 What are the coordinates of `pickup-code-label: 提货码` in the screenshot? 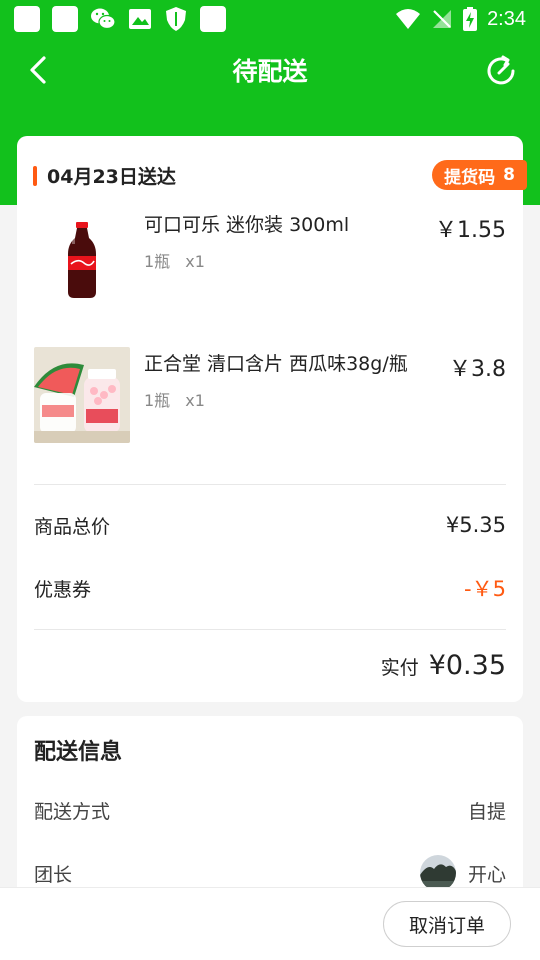 It's located at (470, 177).